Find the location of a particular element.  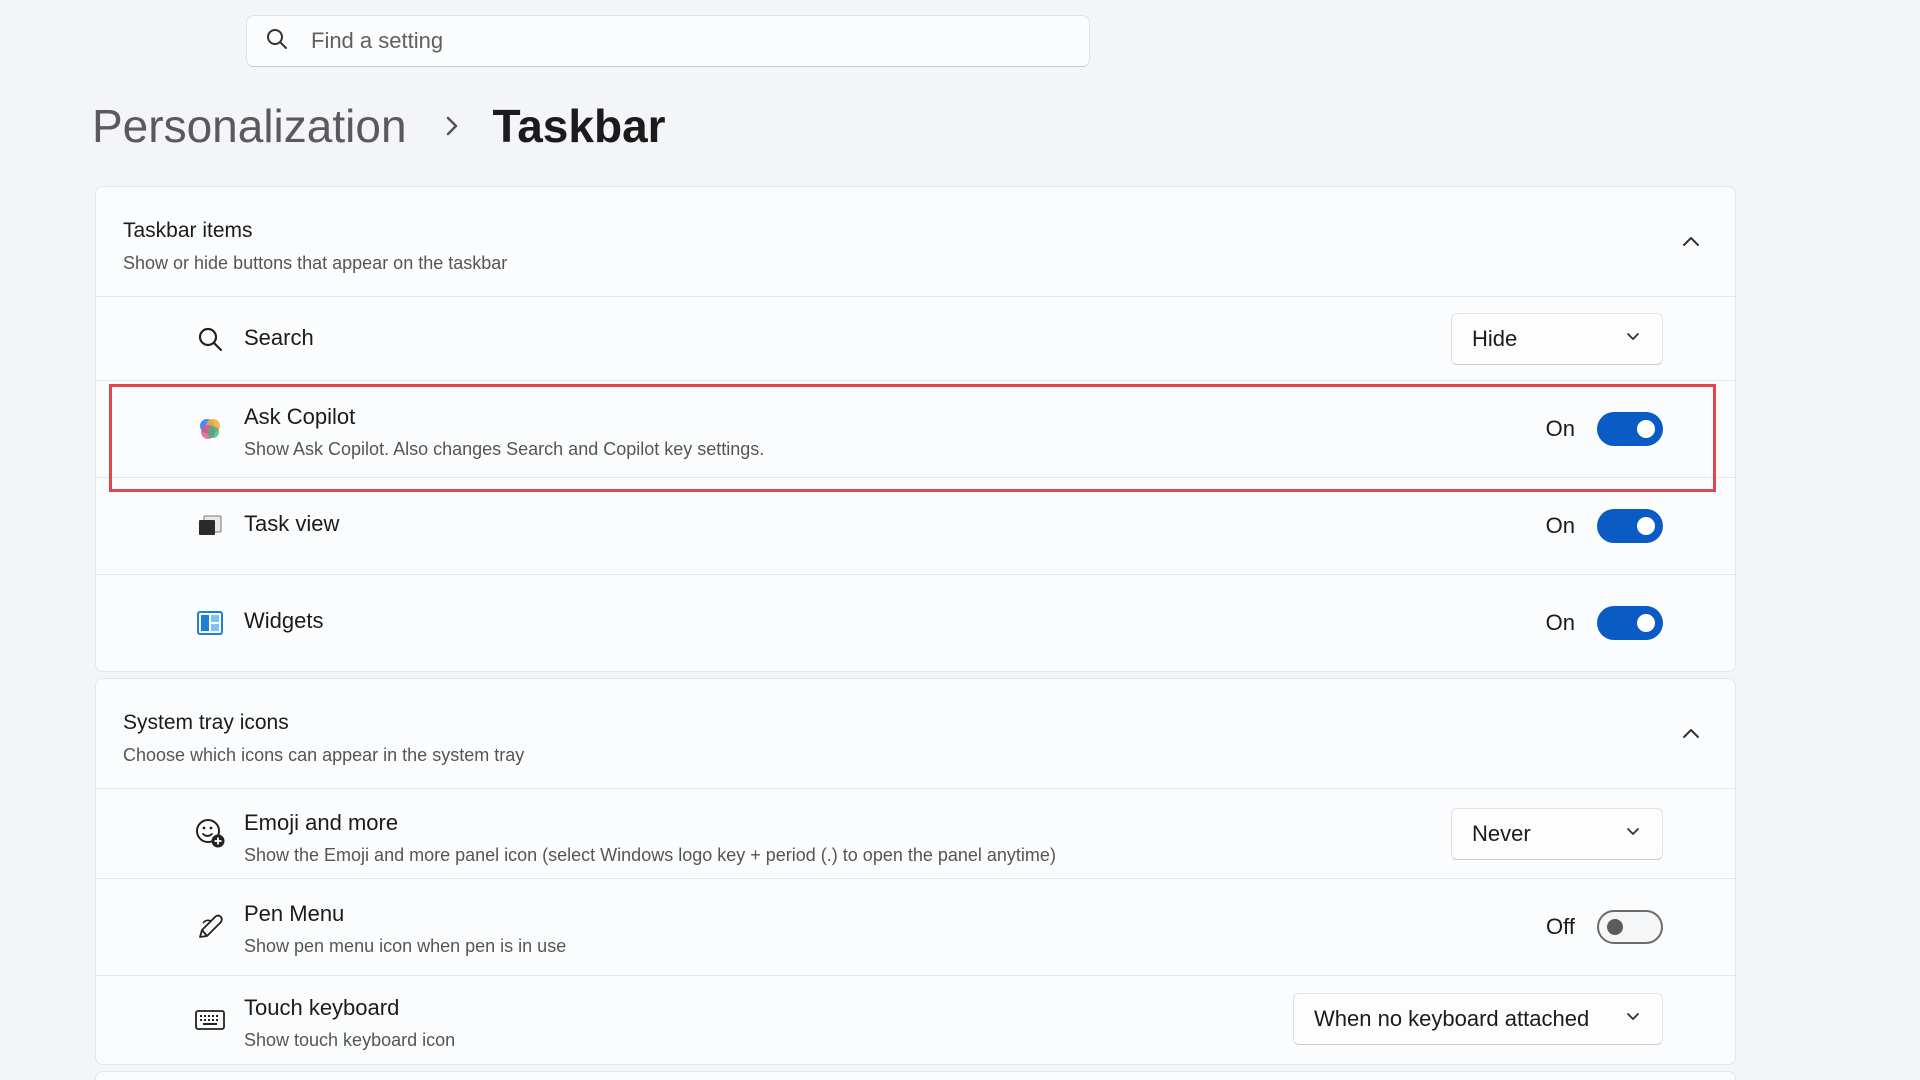

ask-copilot-toggle is located at coordinates (1630, 429).